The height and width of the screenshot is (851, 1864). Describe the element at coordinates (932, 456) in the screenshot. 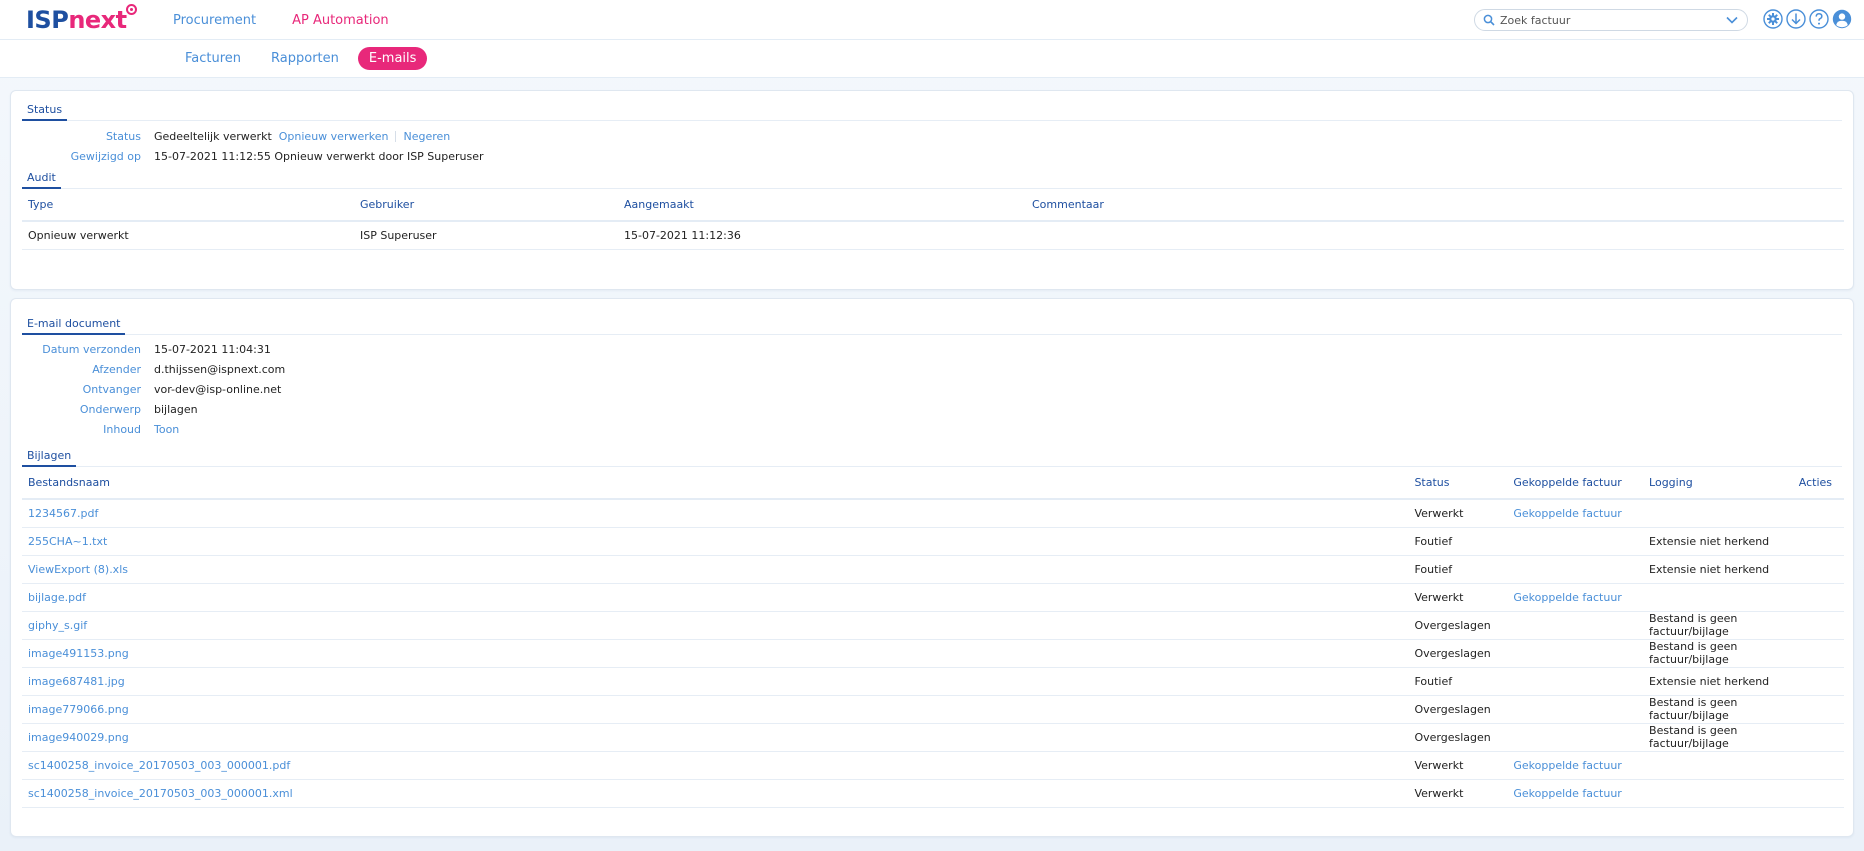

I see `attachments-section-header: Bijlagen` at that location.